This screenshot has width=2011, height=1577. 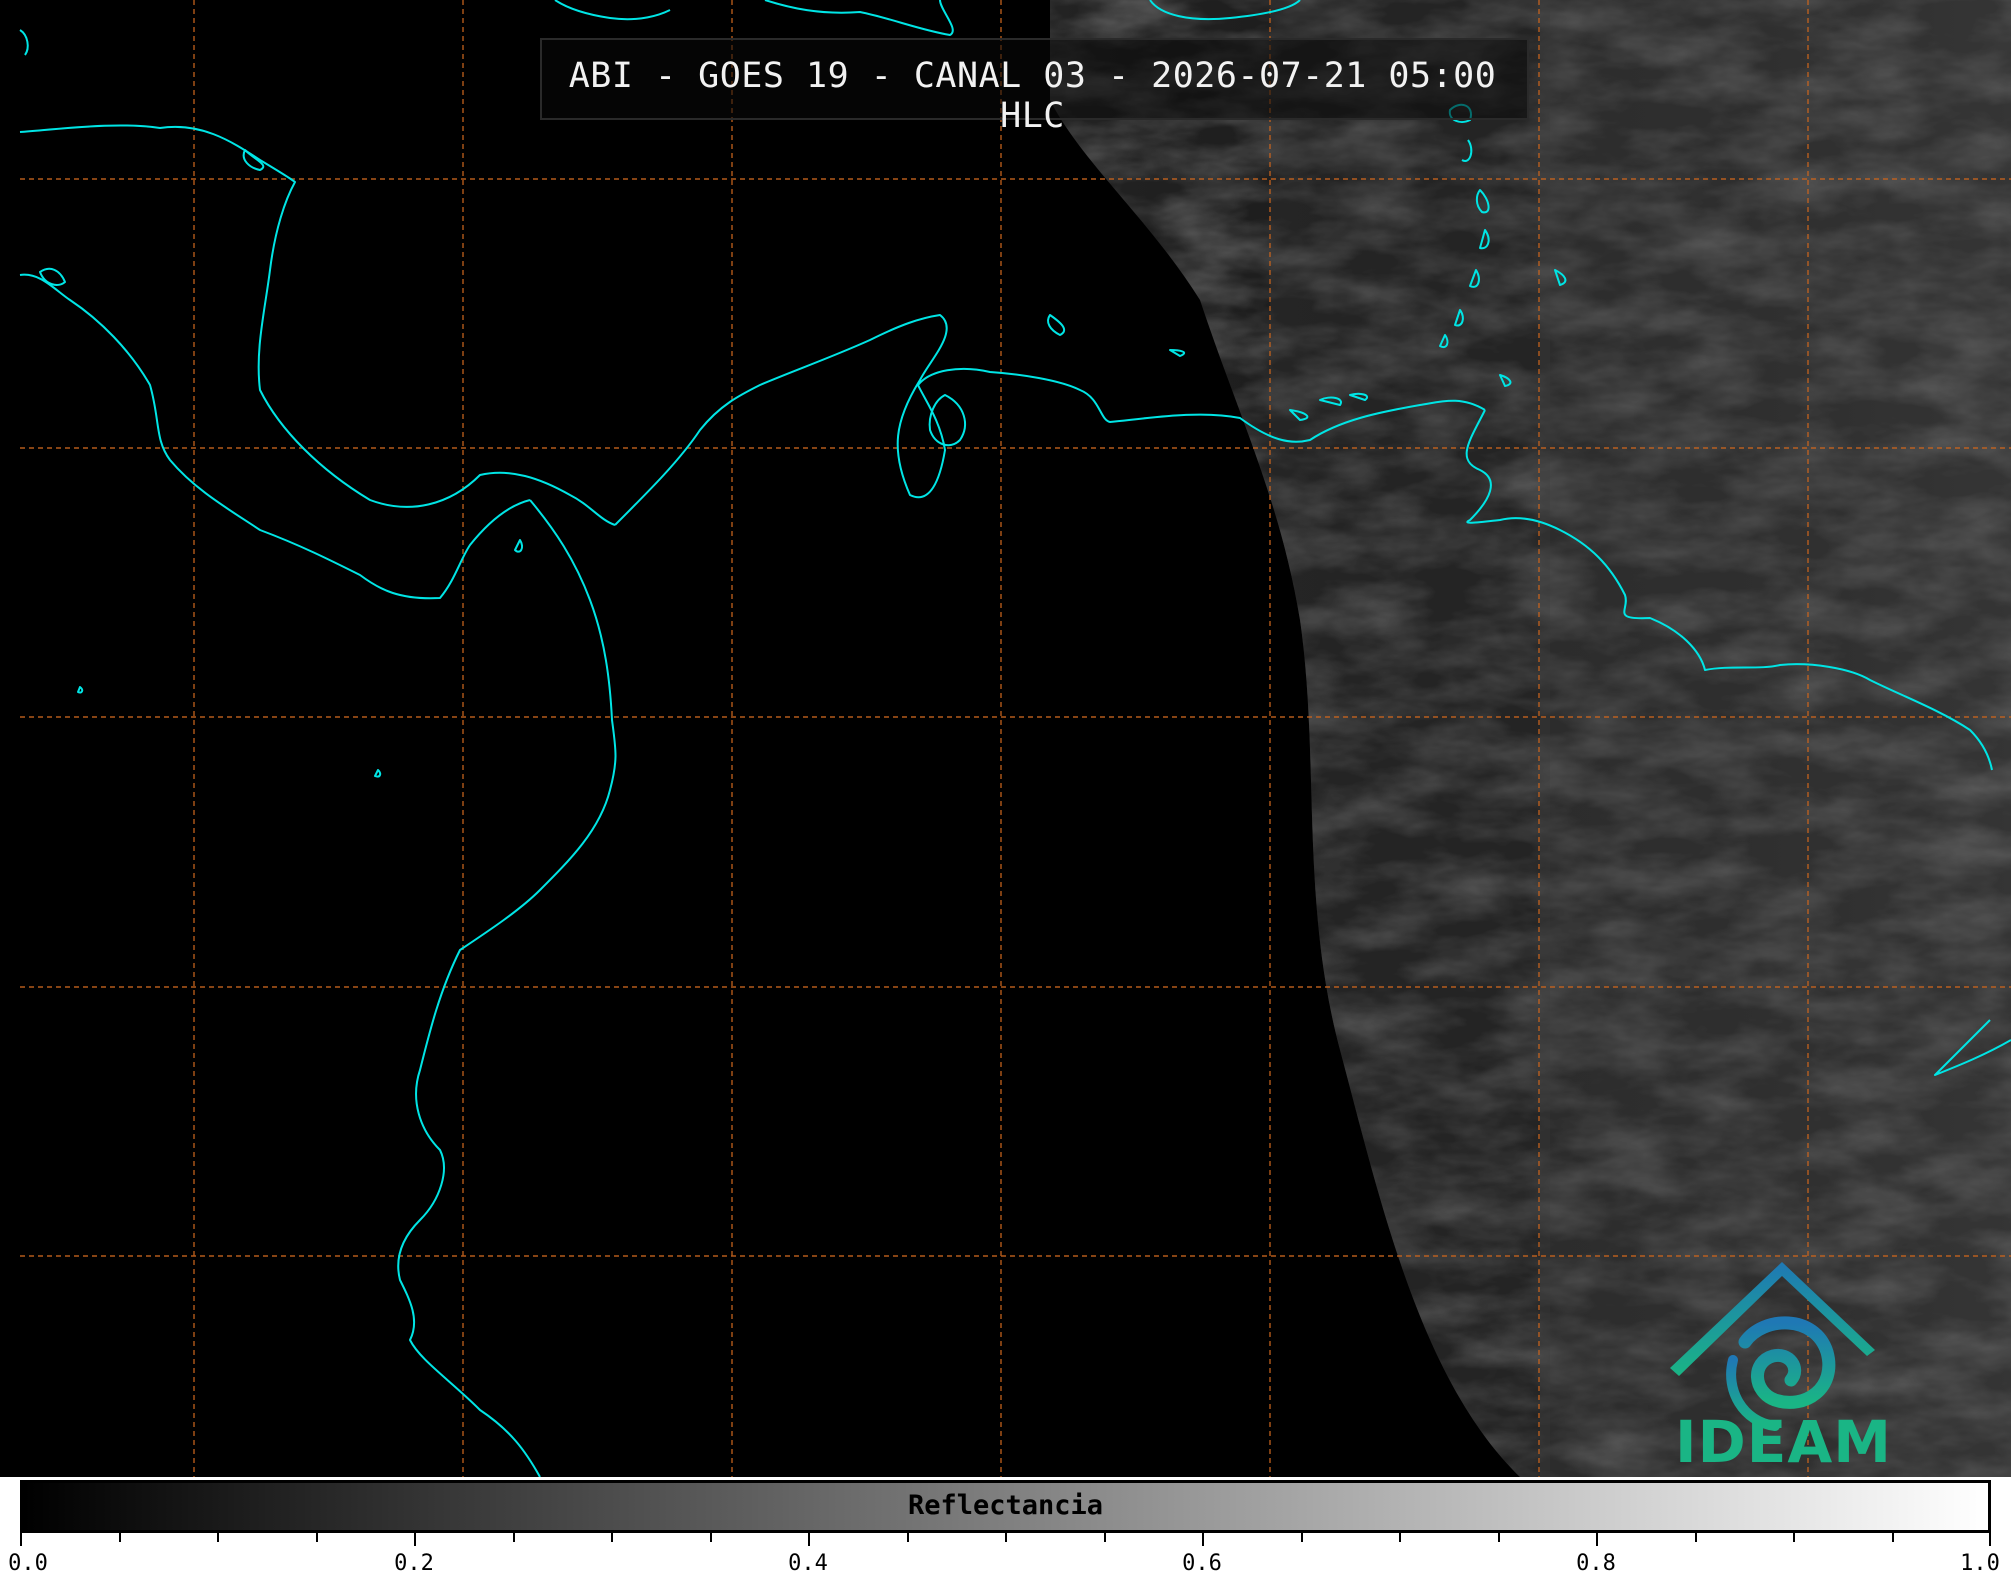 I want to click on colorbar-tick-label: 0.0, so click(x=28, y=1563).